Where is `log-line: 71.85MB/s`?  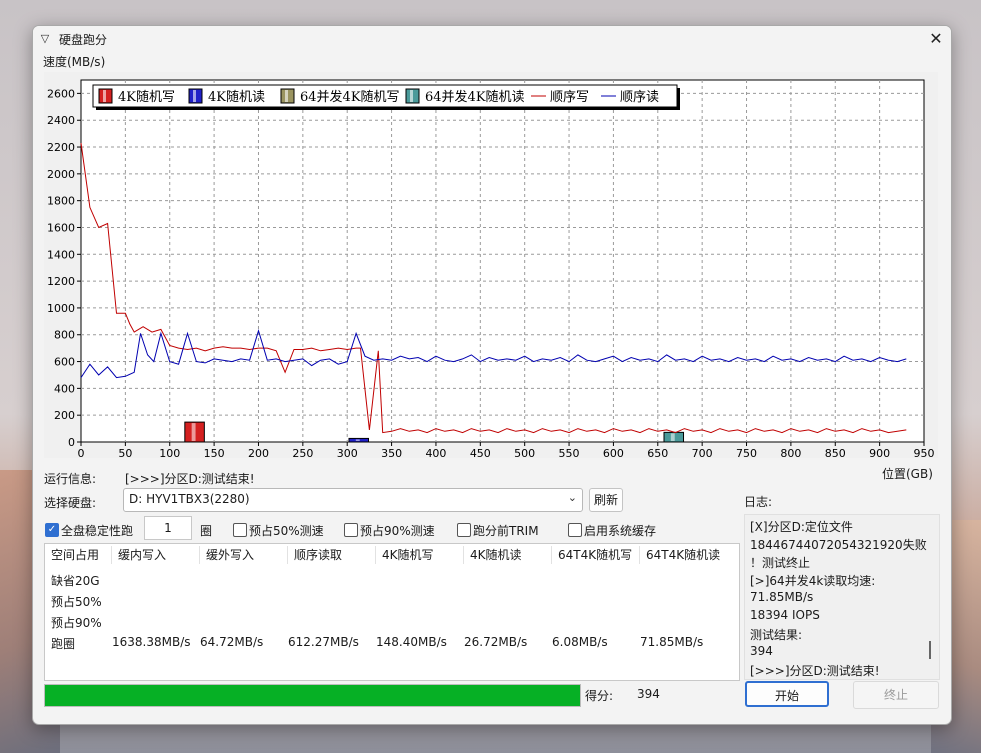 log-line: 71.85MB/s is located at coordinates (782, 597).